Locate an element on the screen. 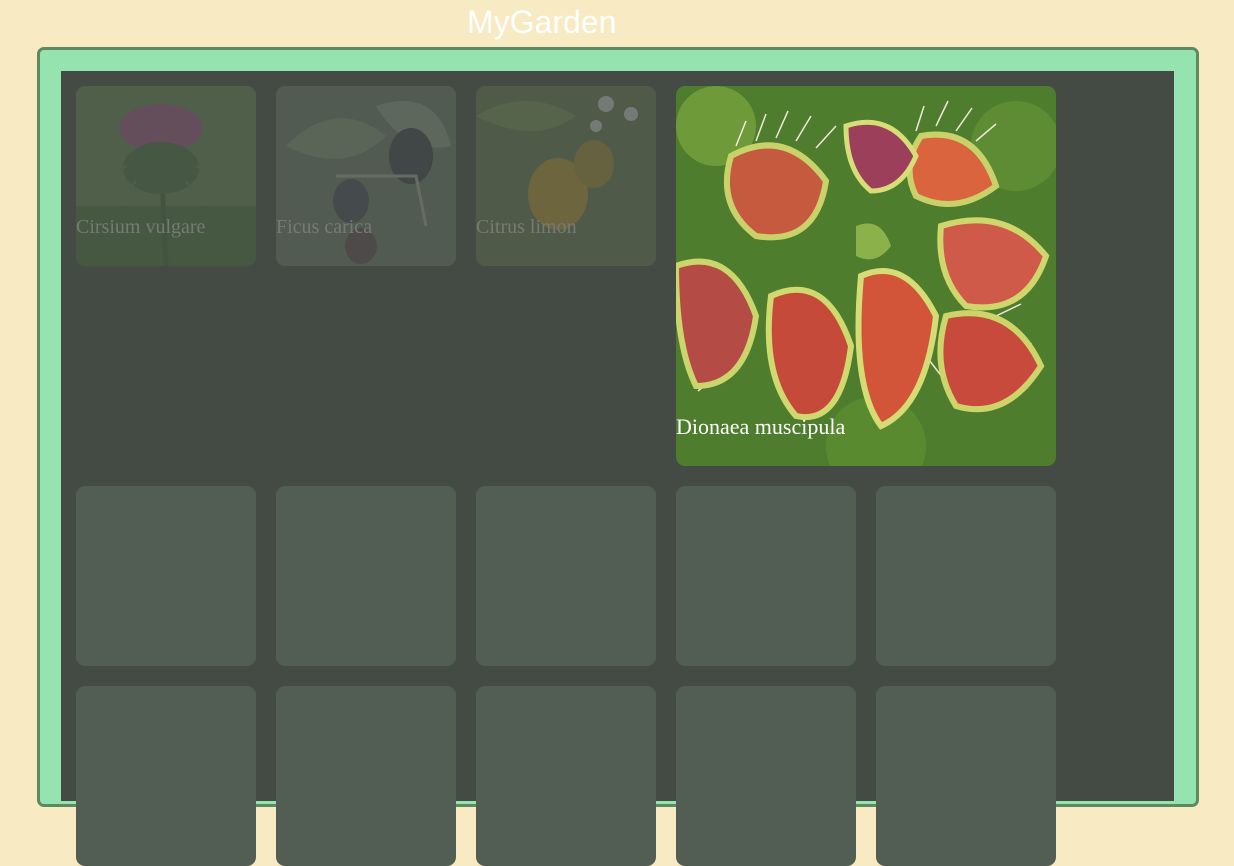 Image resolution: width=1234 pixels, height=866 pixels. thistle-image is located at coordinates (166, 176).